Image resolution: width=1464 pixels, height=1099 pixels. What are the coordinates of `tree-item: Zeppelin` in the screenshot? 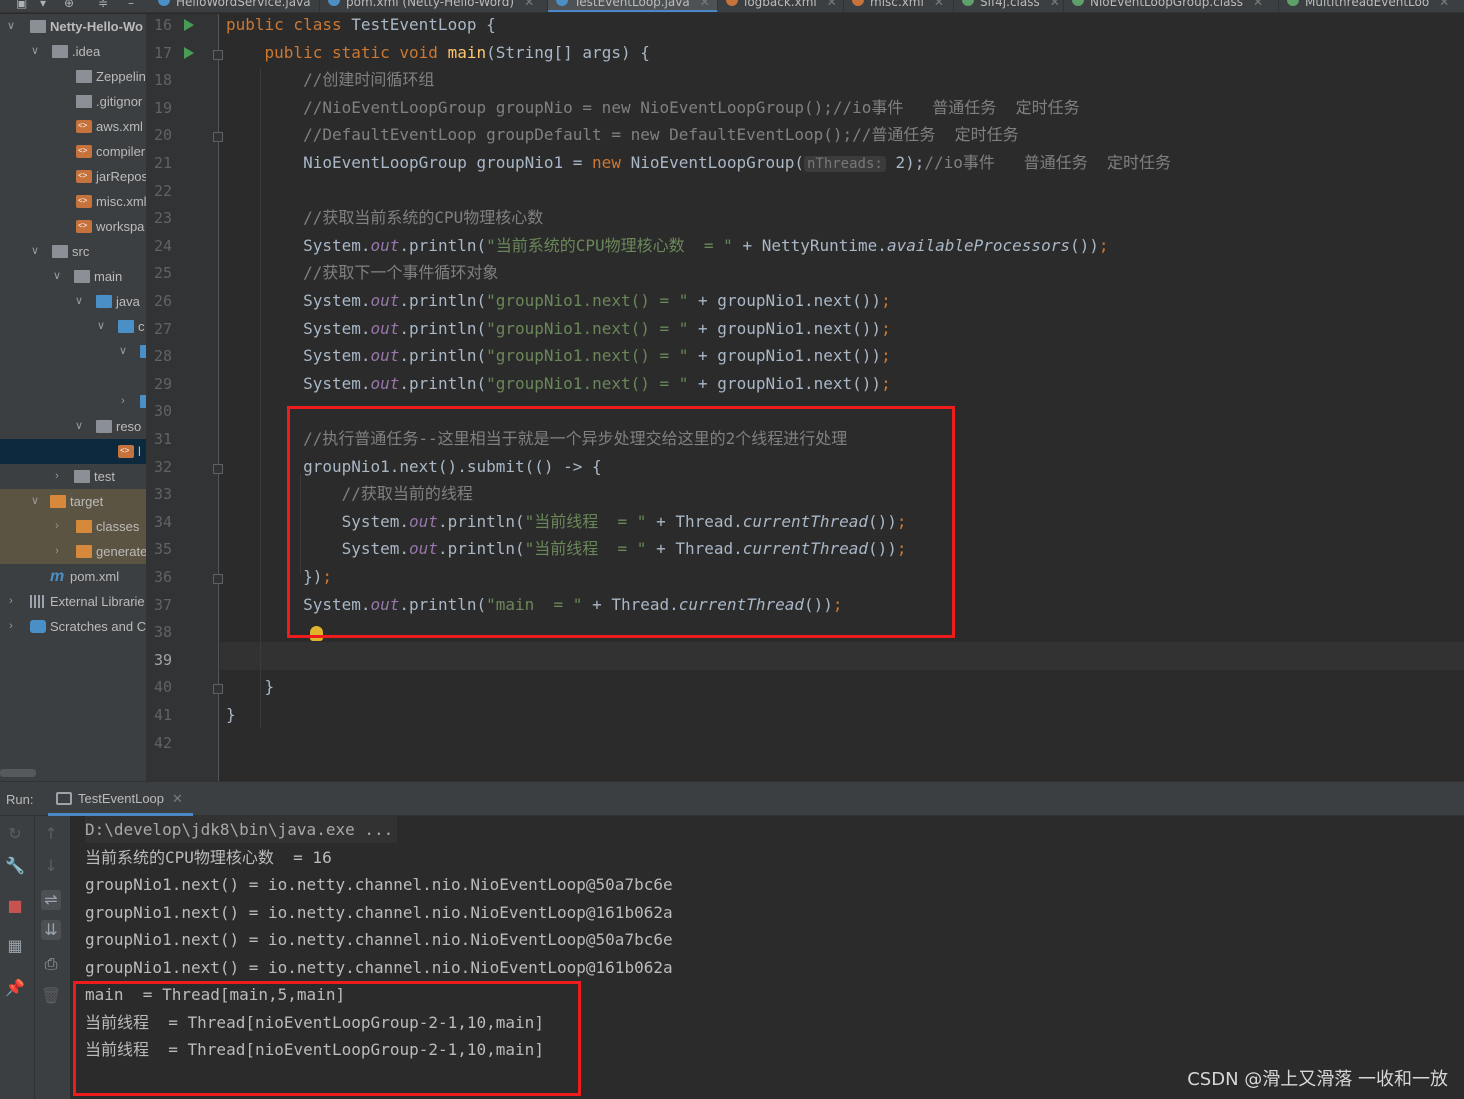 It's located at (73, 76).